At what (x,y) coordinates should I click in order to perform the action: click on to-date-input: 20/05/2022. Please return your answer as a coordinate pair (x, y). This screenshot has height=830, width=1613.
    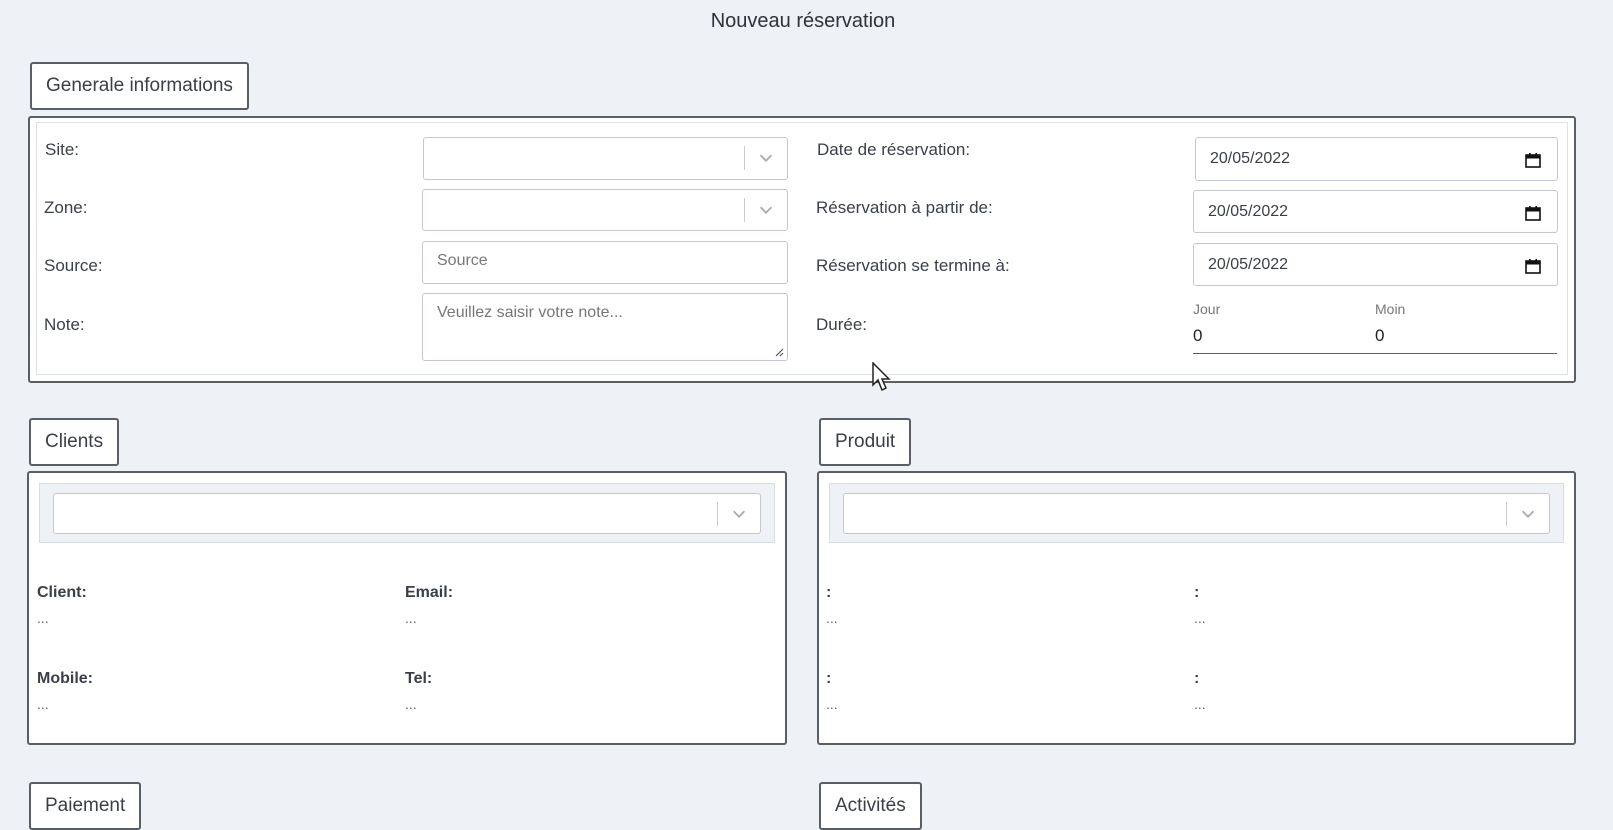
    Looking at the image, I should click on (1375, 264).